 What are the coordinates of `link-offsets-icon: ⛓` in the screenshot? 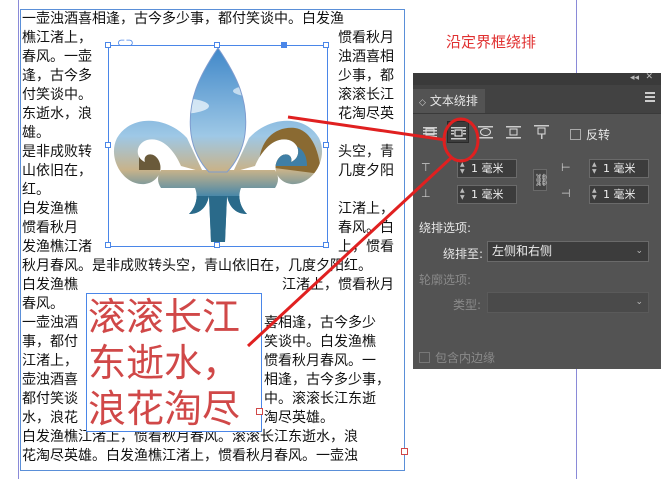 It's located at (541, 180).